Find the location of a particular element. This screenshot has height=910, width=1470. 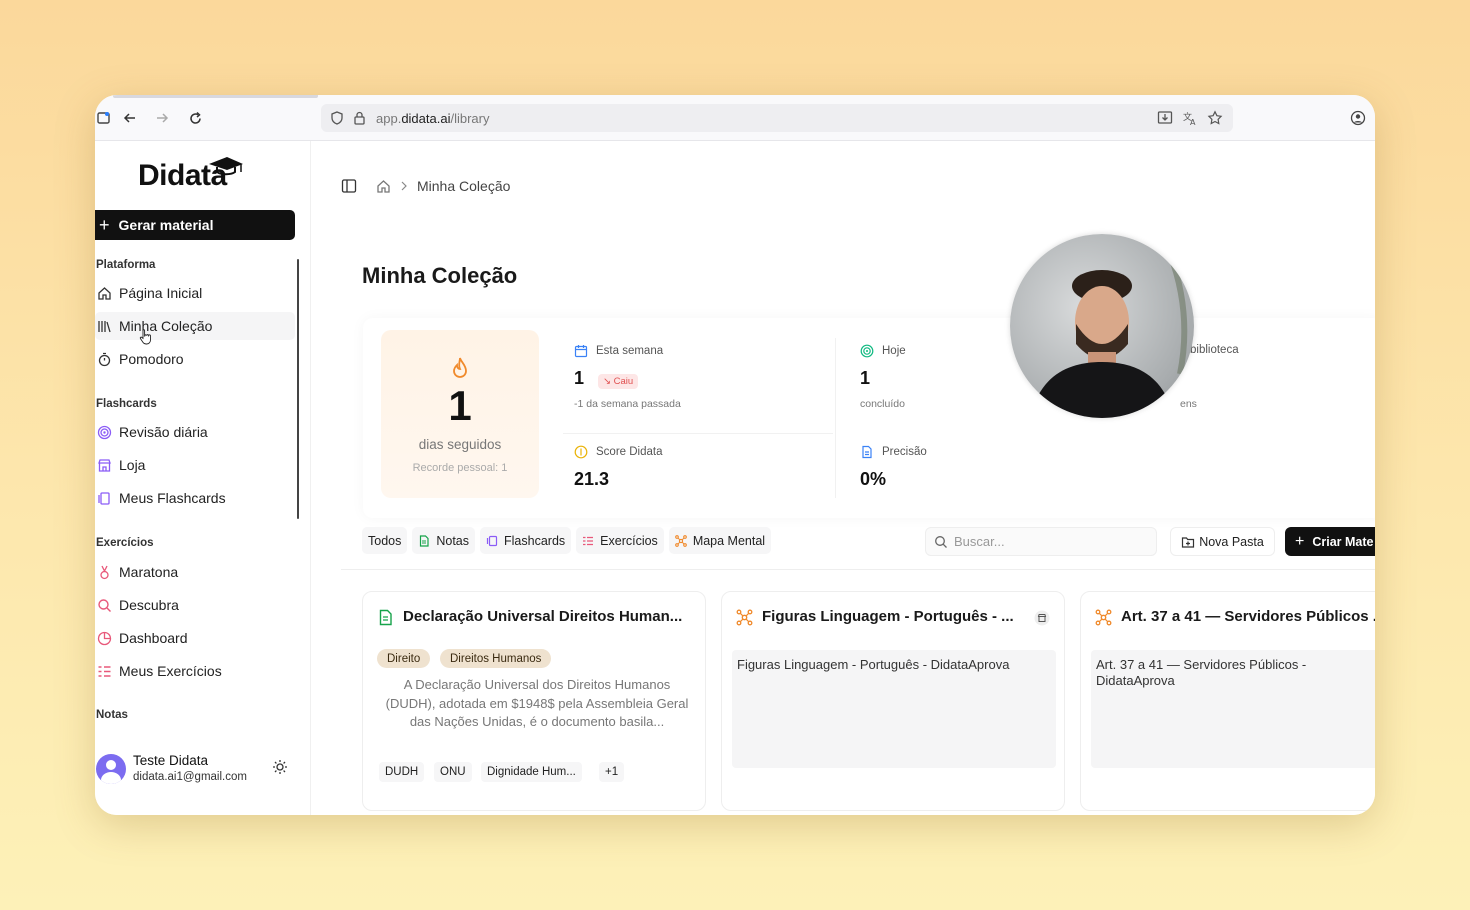

filter-exercicios: Exercícios is located at coordinates (620, 540).